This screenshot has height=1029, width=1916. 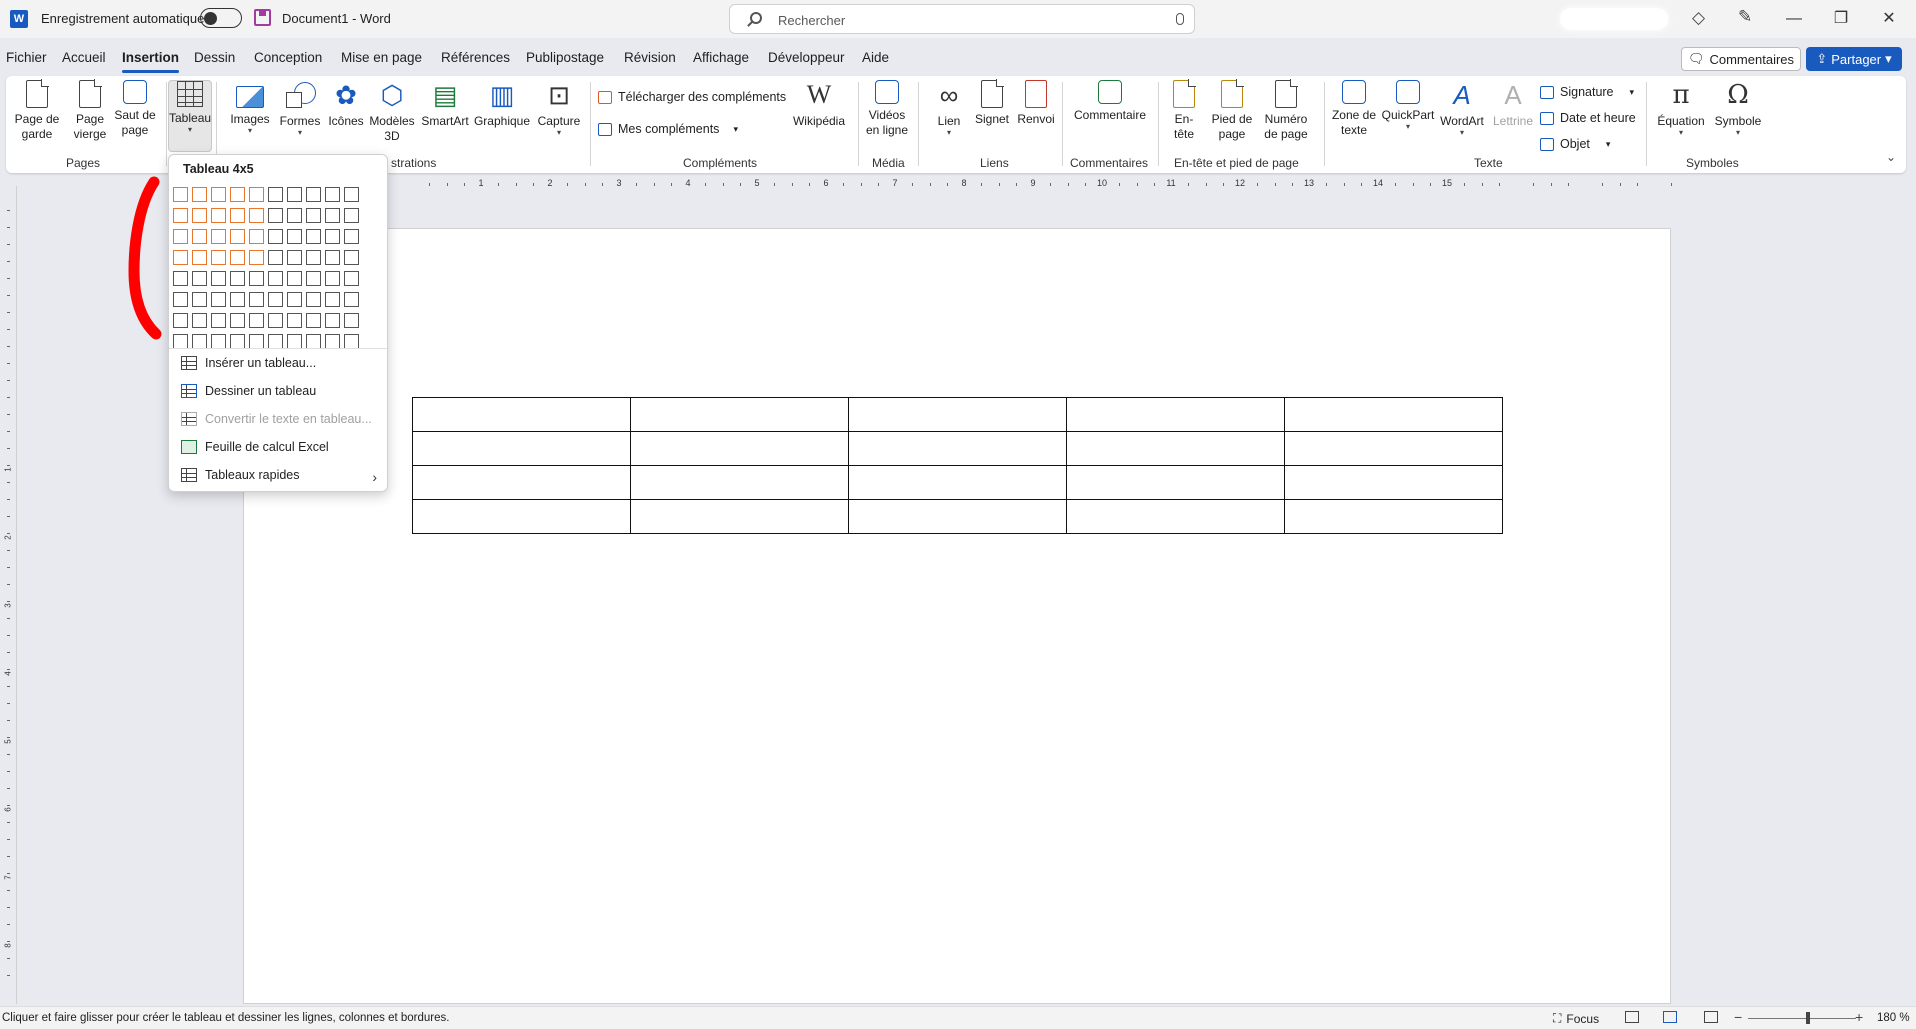 I want to click on textbox-button: Zone de texte, so click(x=1354, y=109).